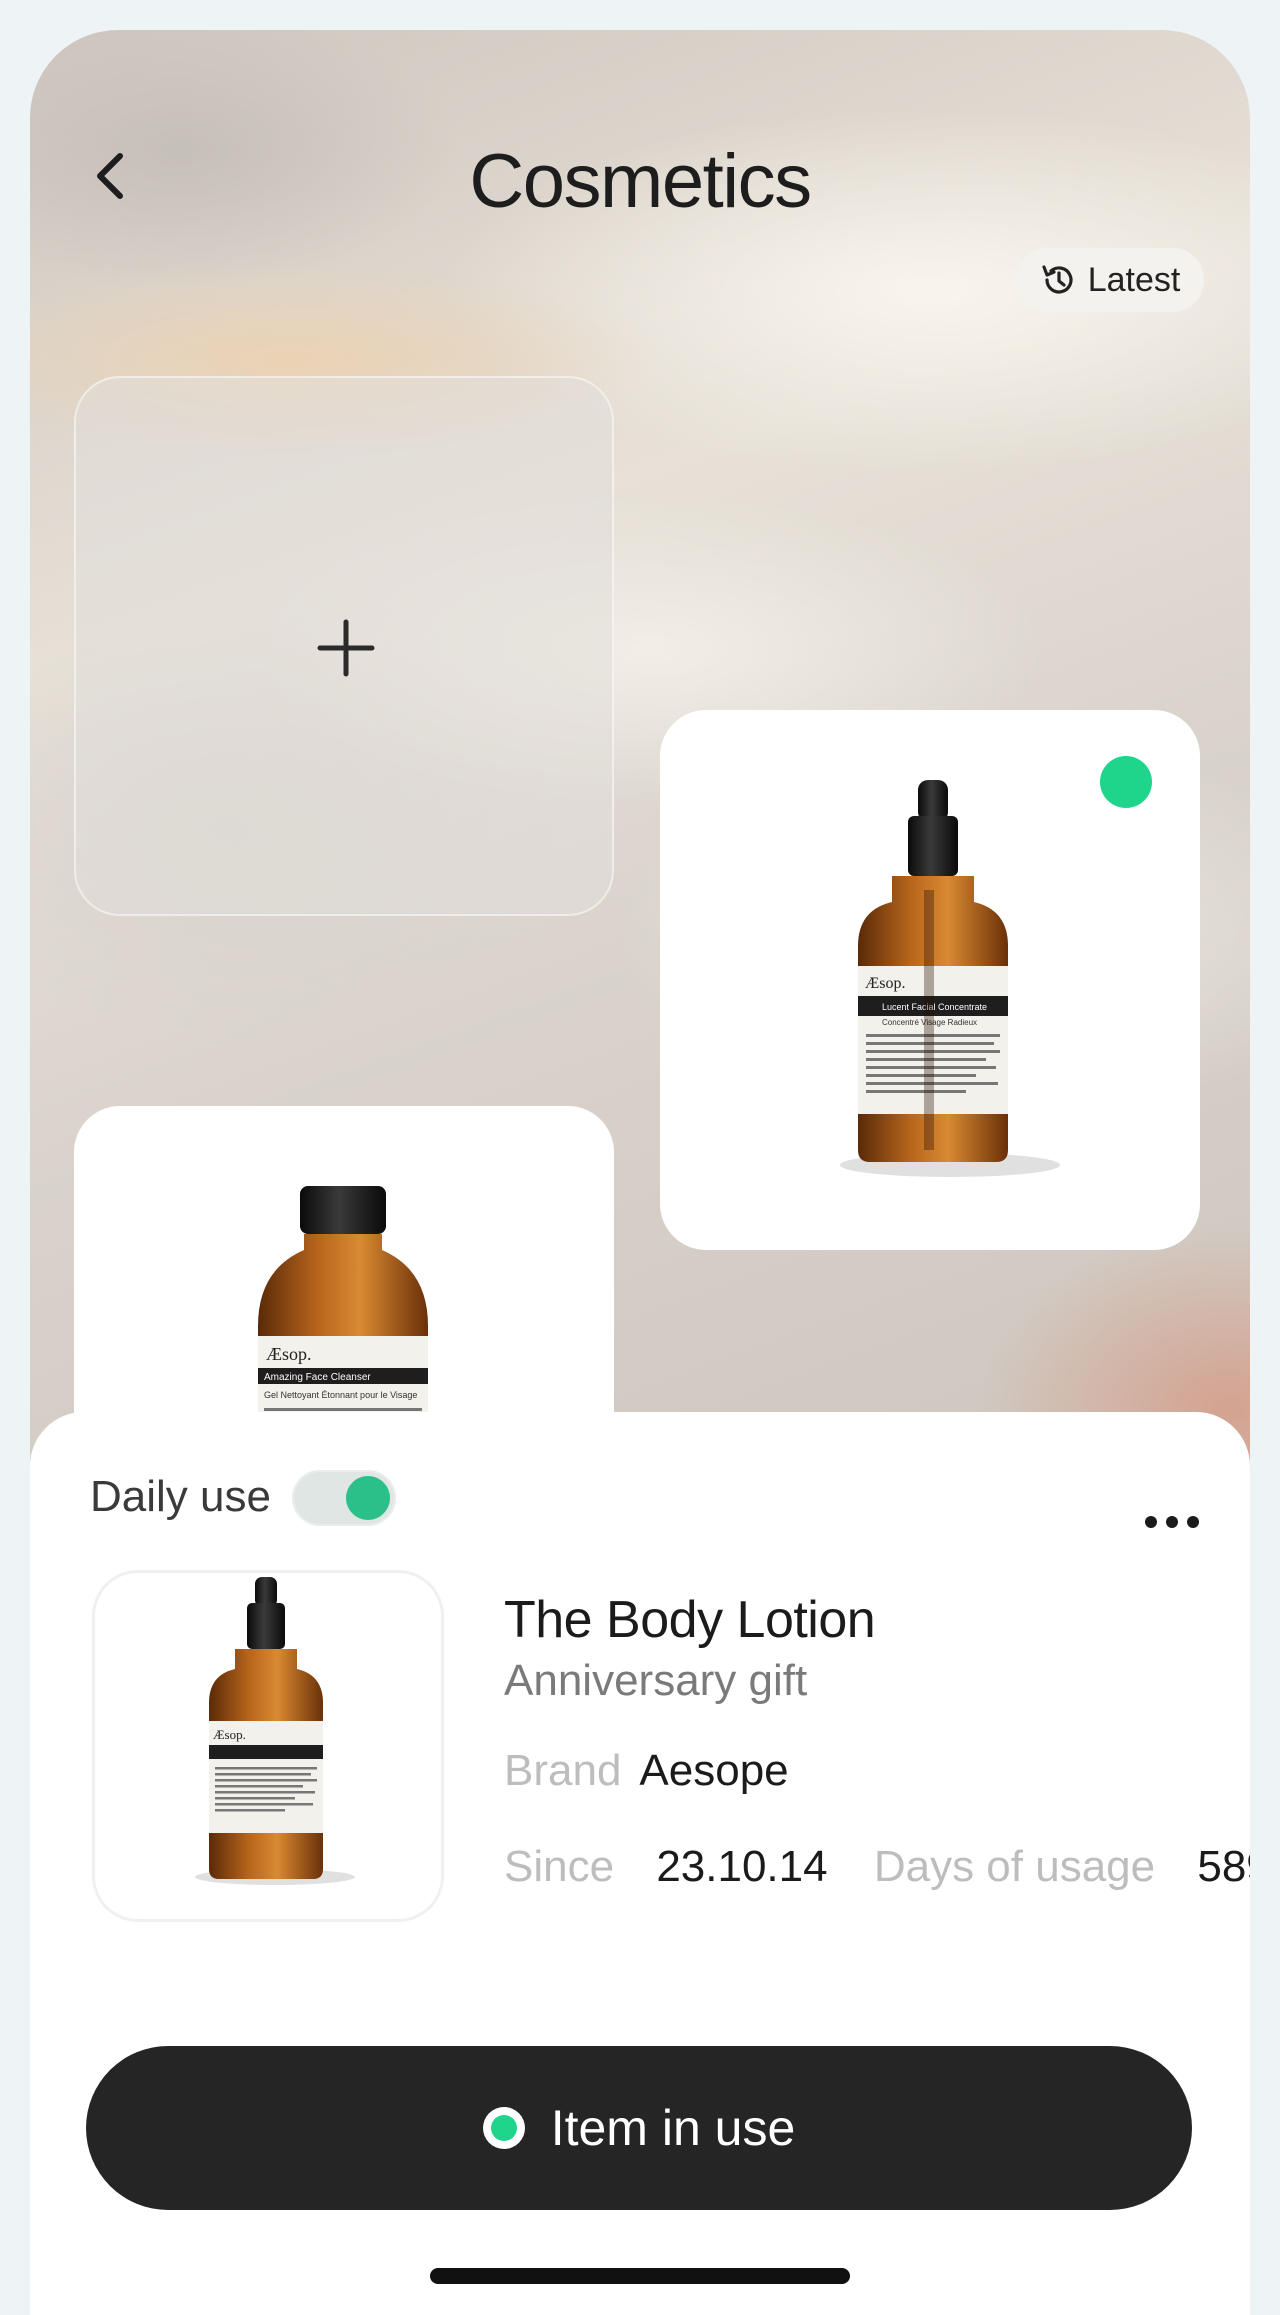  I want to click on item-in-use-label: Item in use, so click(673, 2128).